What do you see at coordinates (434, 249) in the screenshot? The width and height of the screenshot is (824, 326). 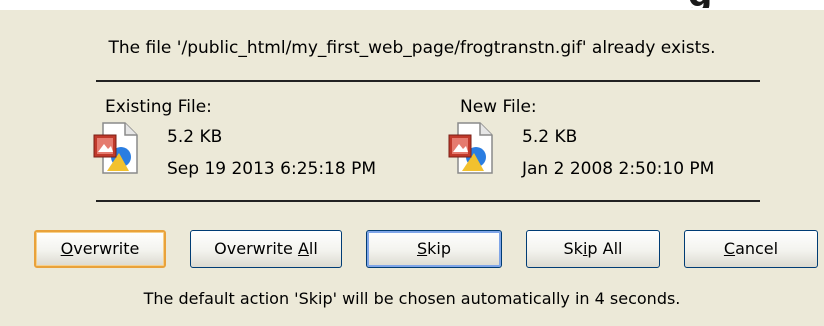 I see `skip-button: Skip` at bounding box center [434, 249].